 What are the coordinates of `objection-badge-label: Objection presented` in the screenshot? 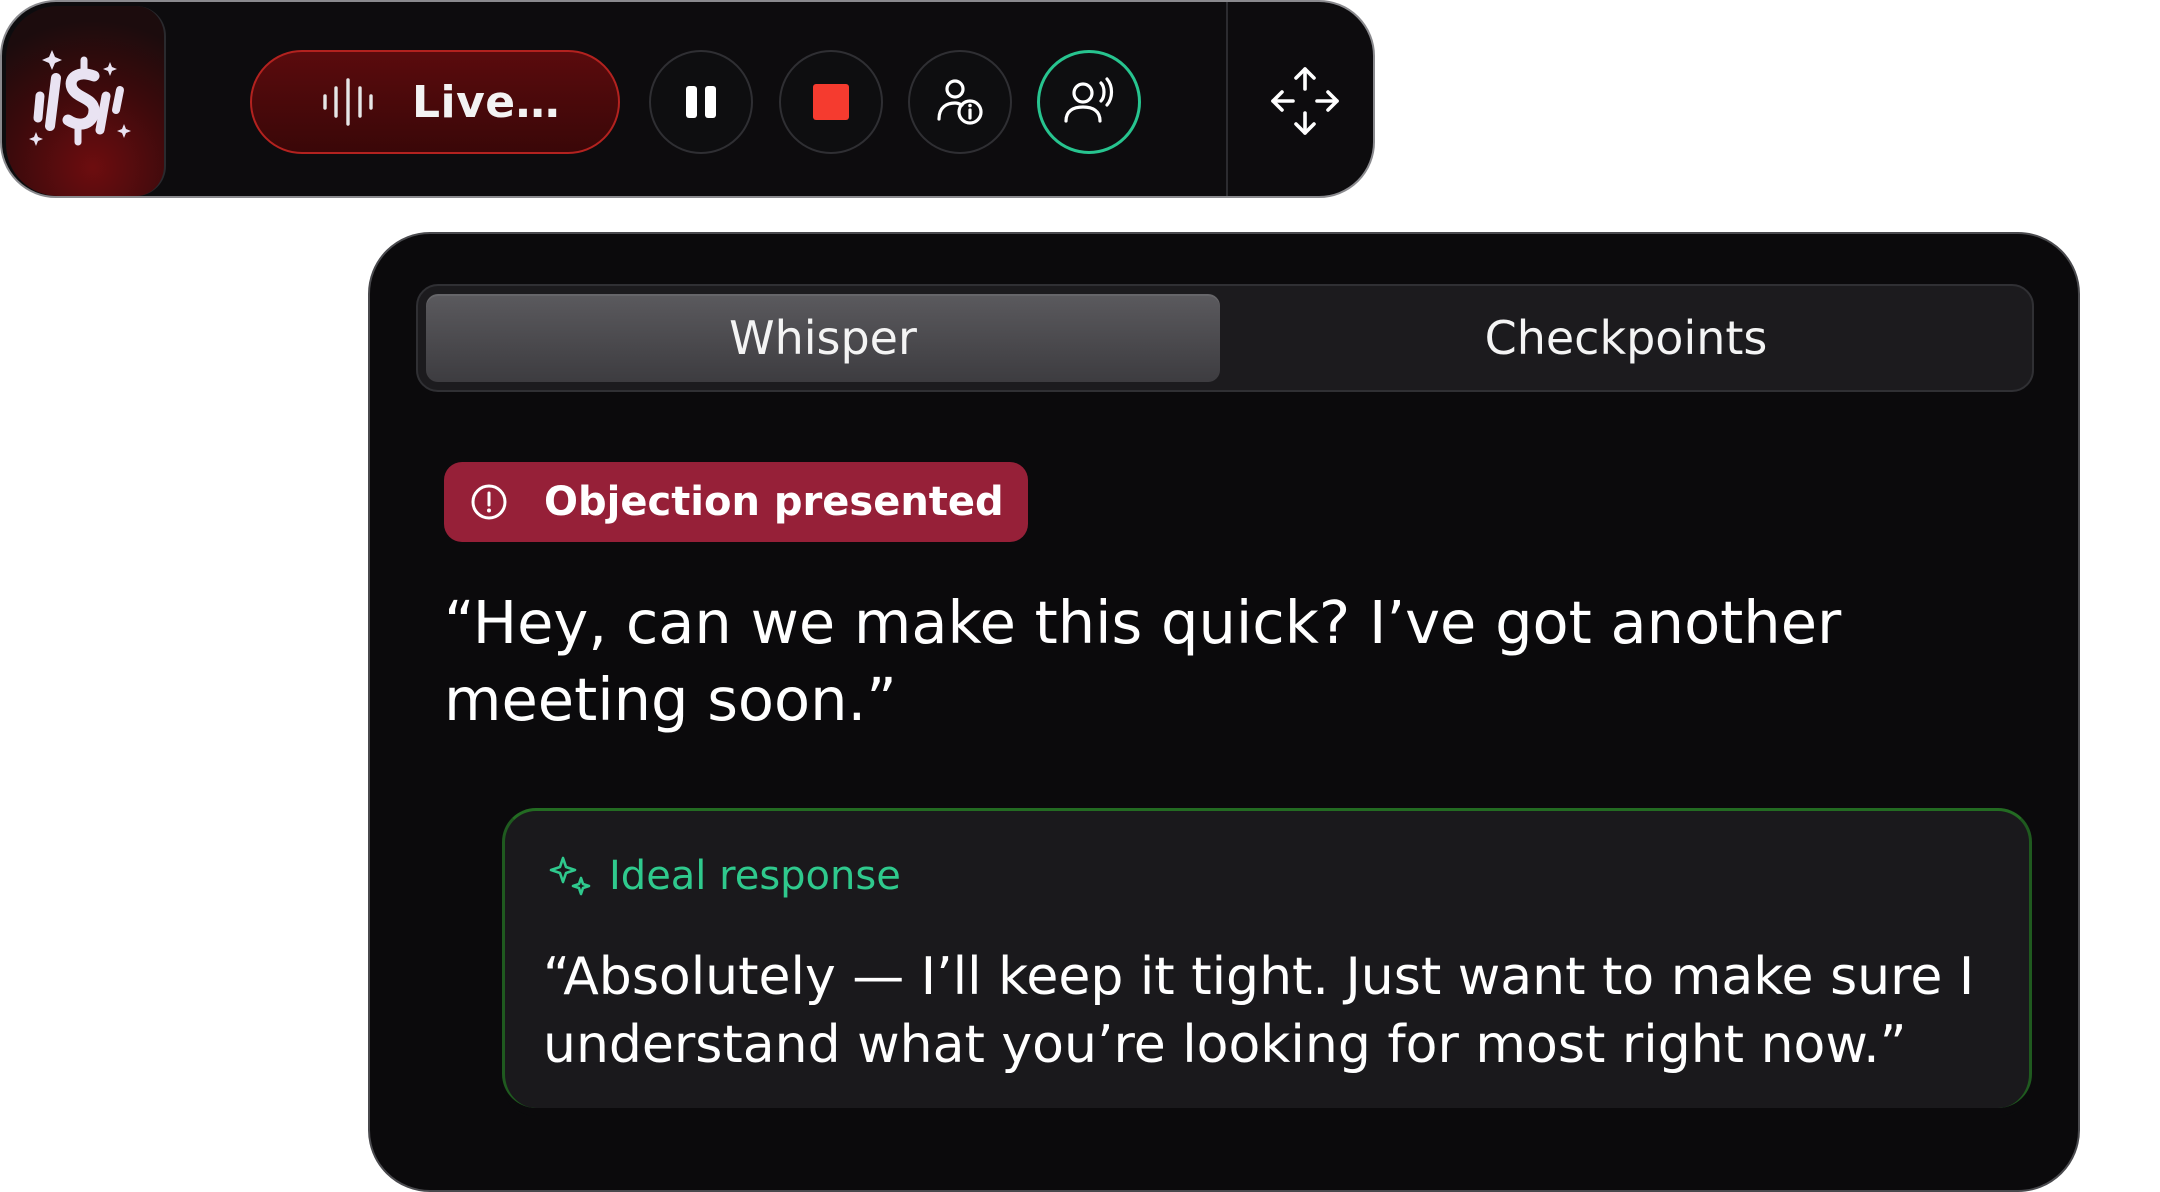 It's located at (774, 502).